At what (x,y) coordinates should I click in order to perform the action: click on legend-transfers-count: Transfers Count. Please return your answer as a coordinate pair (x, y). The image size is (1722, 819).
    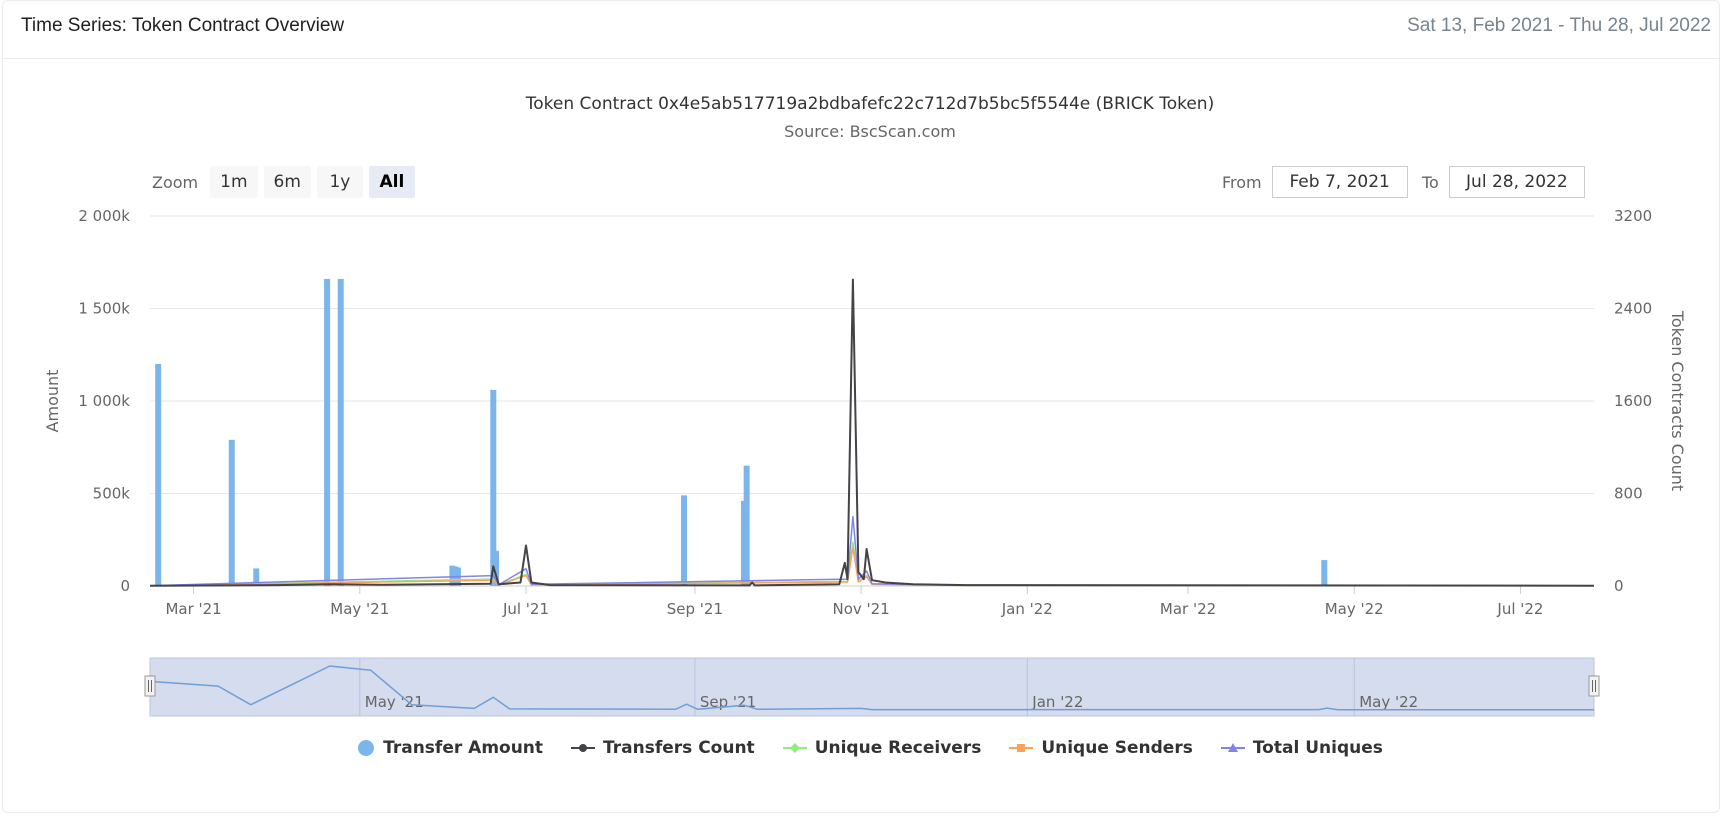
    Looking at the image, I should click on (663, 748).